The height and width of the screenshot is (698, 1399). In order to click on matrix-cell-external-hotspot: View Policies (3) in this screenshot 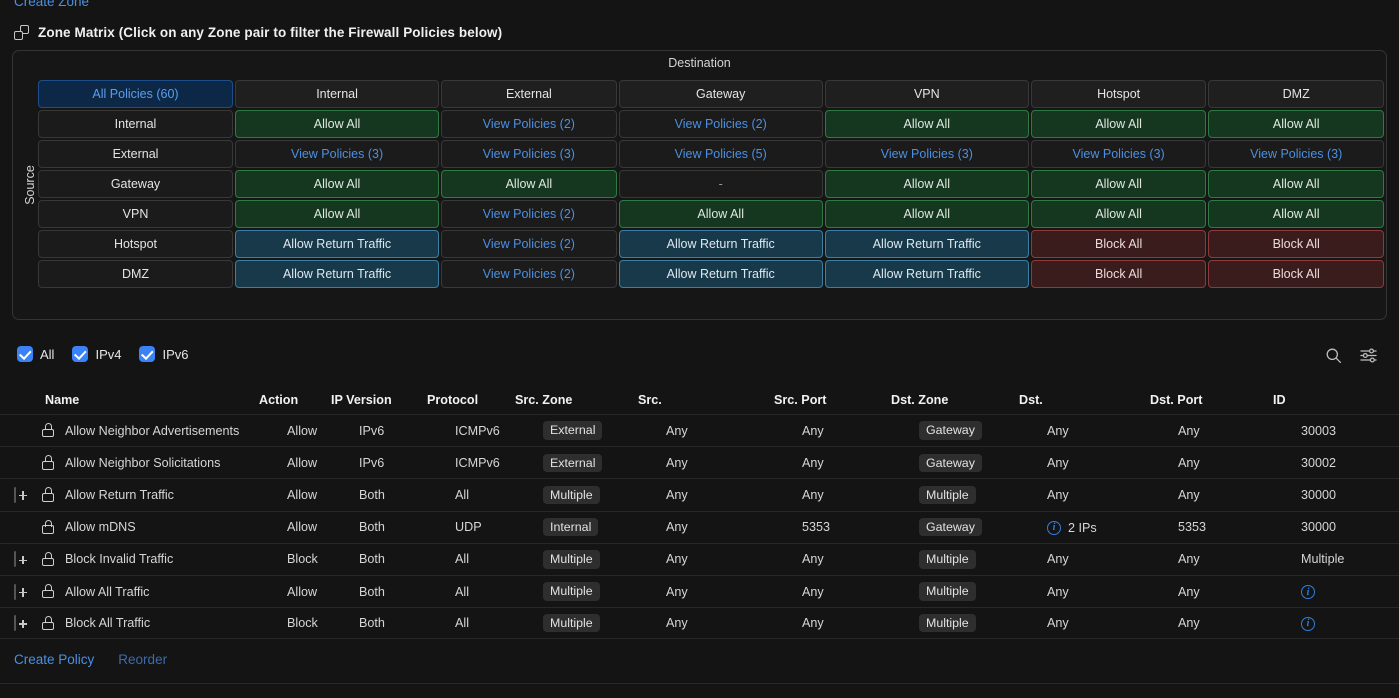, I will do `click(1118, 154)`.